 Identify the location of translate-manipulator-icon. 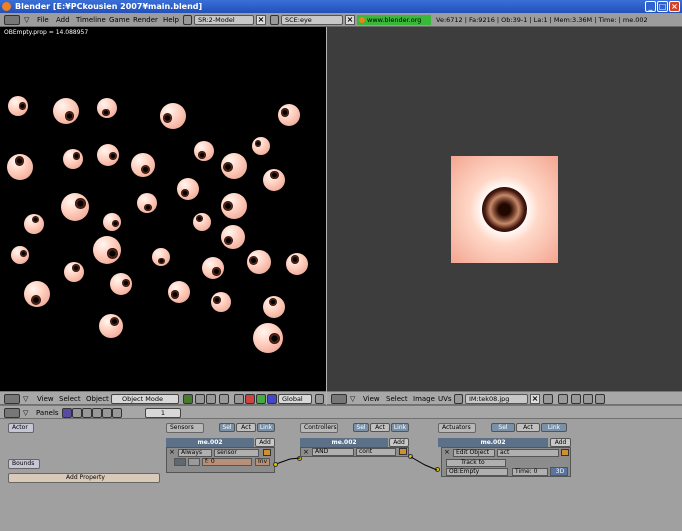
(250, 399).